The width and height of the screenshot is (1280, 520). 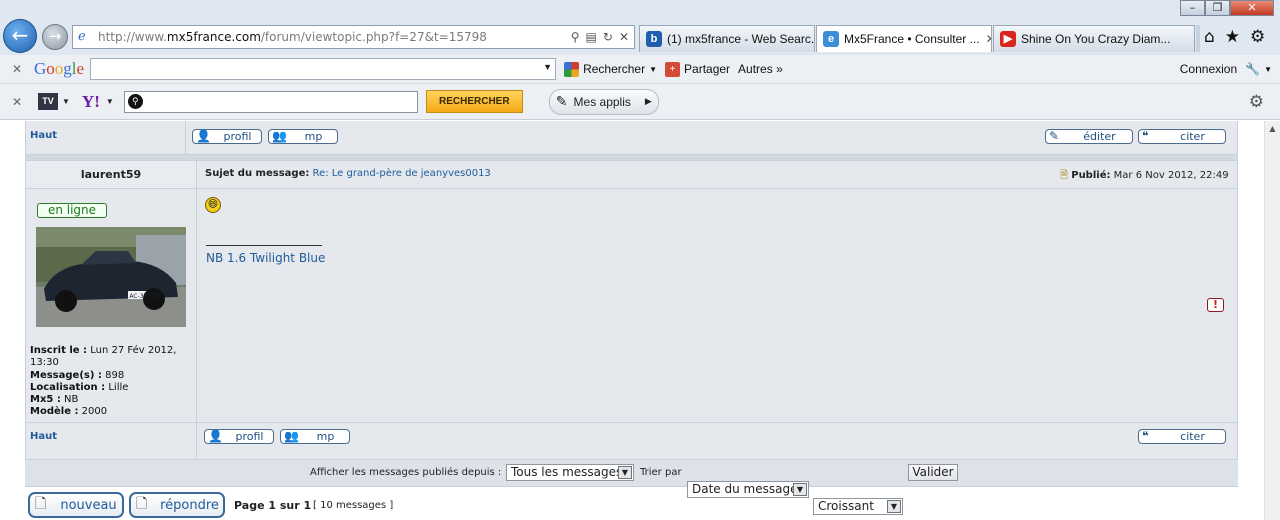 What do you see at coordinates (697, 69) in the screenshot?
I see `share-button: + Partager` at bounding box center [697, 69].